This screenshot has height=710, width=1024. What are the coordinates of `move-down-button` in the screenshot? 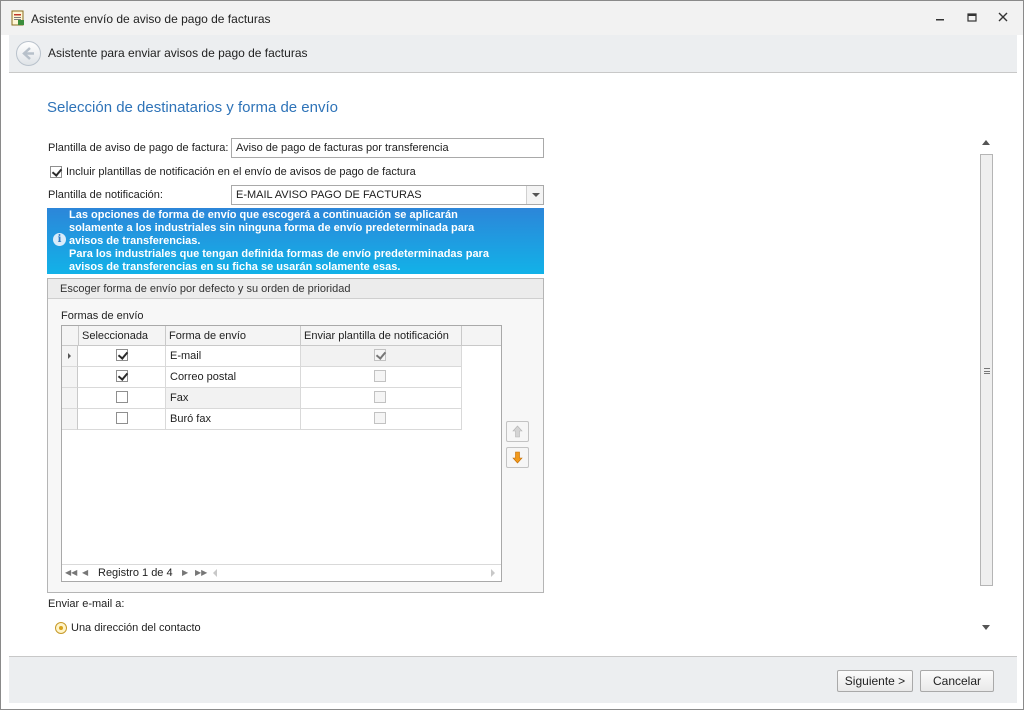 It's located at (517, 457).